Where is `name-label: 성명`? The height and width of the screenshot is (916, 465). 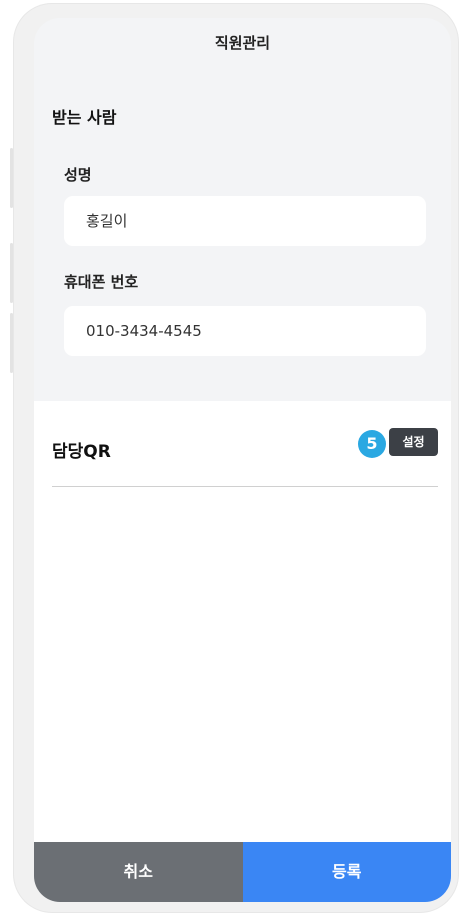 name-label: 성명 is located at coordinates (78, 175).